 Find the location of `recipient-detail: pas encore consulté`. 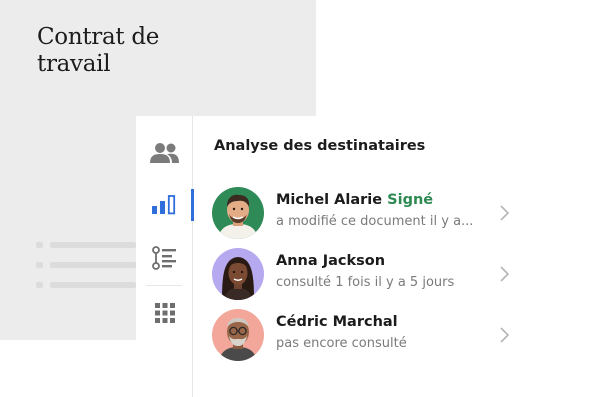

recipient-detail: pas encore consulté is located at coordinates (341, 343).